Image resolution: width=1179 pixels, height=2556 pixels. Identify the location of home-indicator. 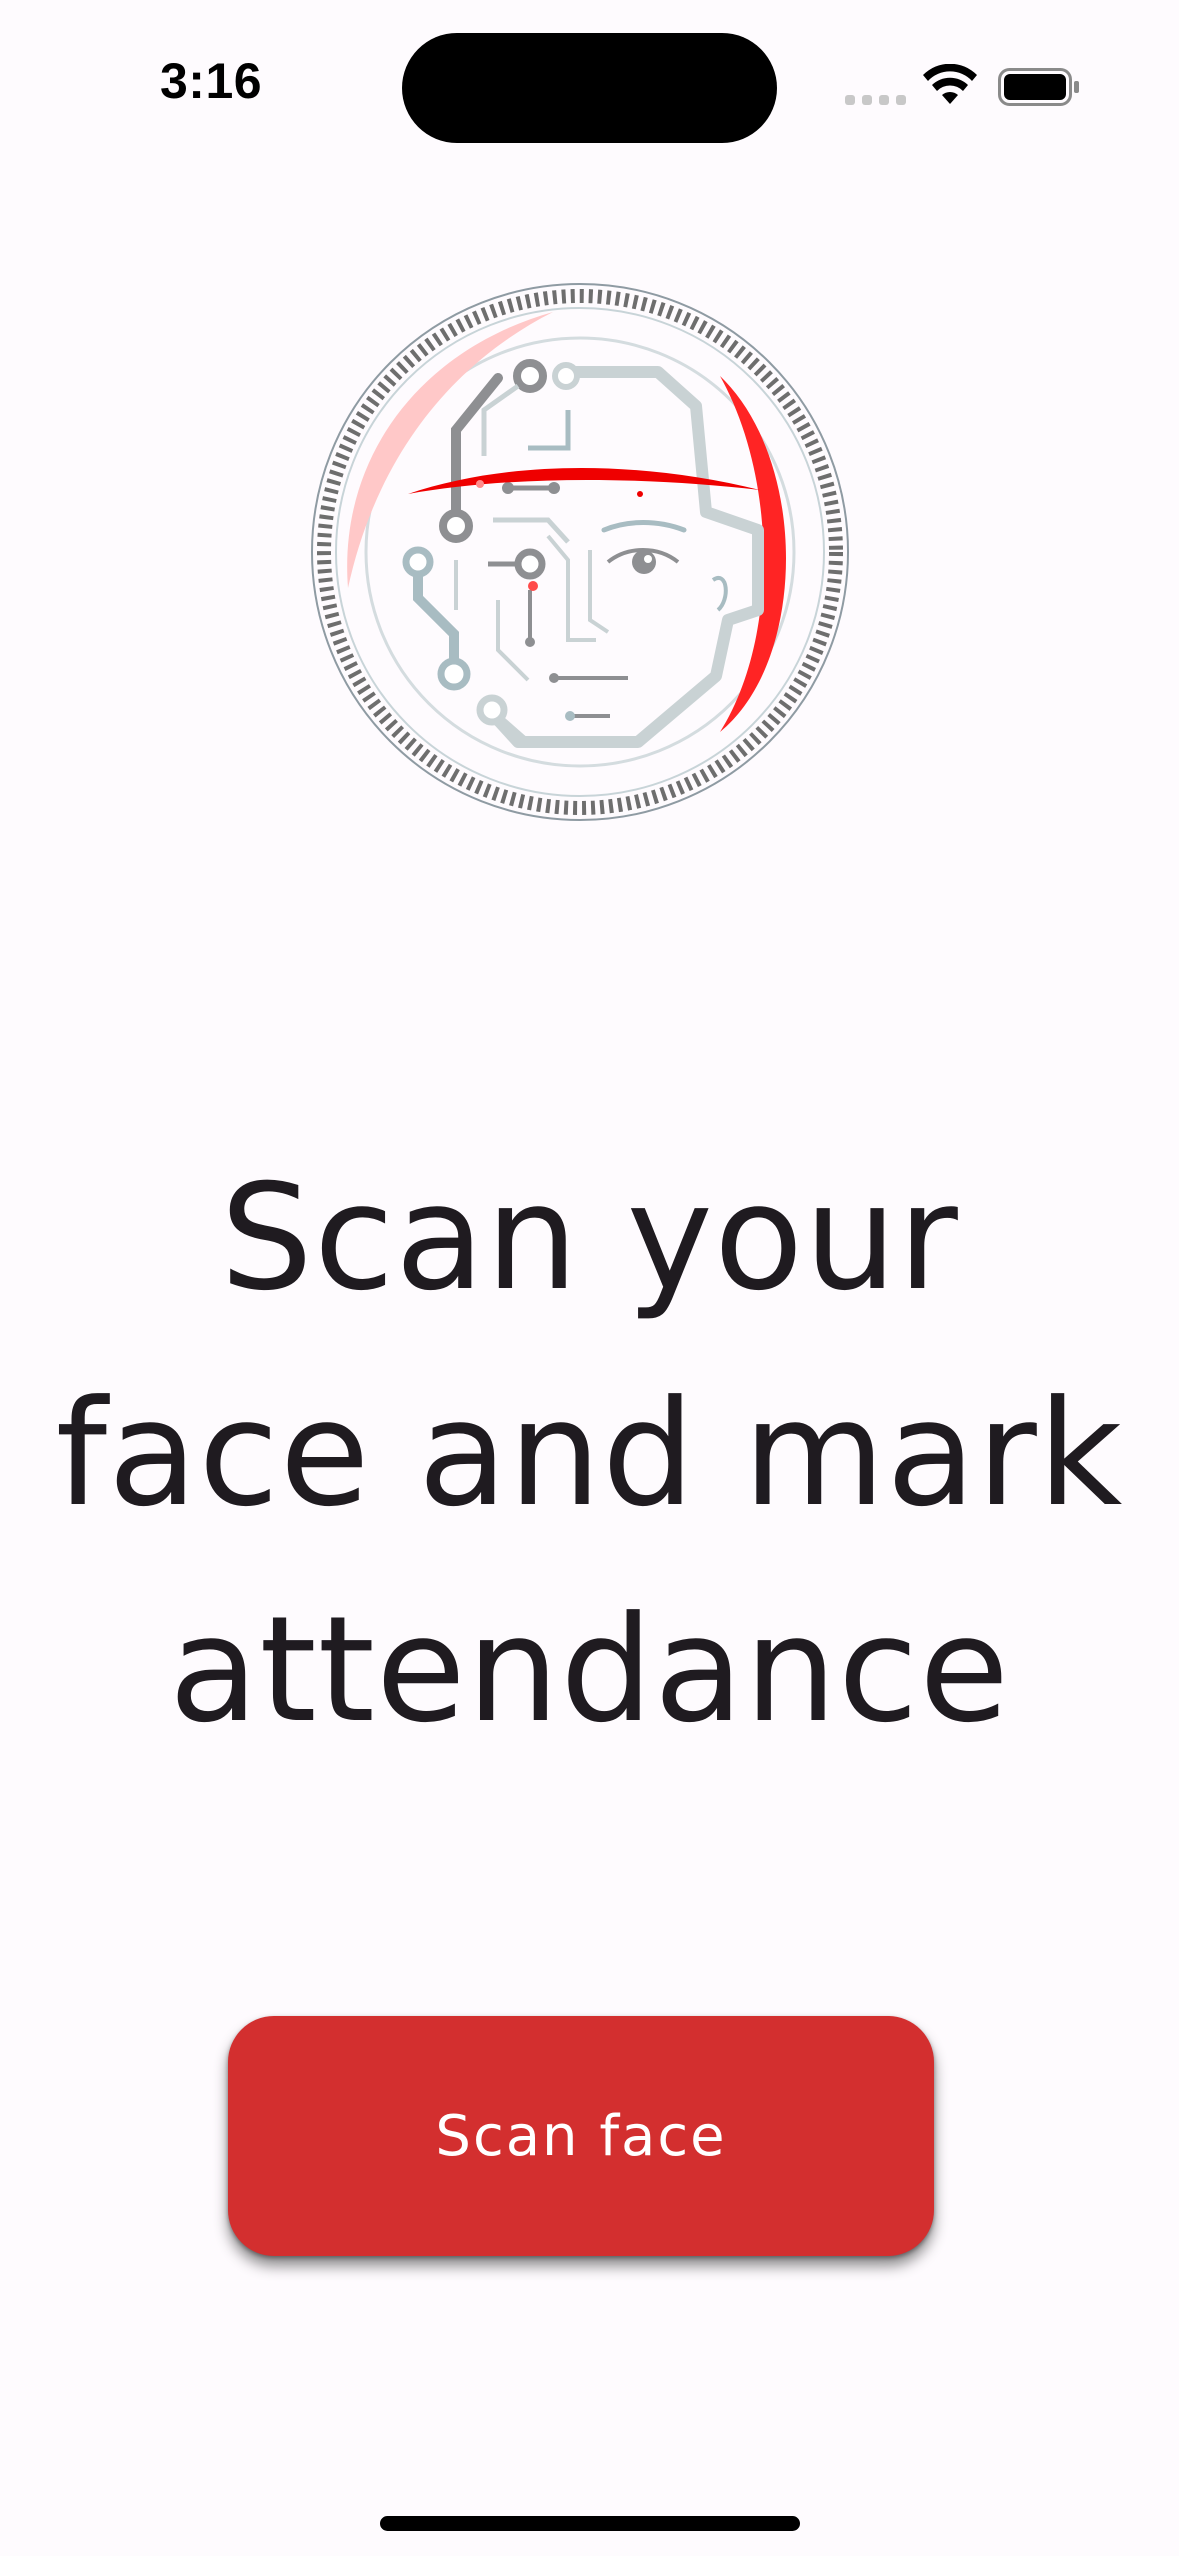
(590, 2523).